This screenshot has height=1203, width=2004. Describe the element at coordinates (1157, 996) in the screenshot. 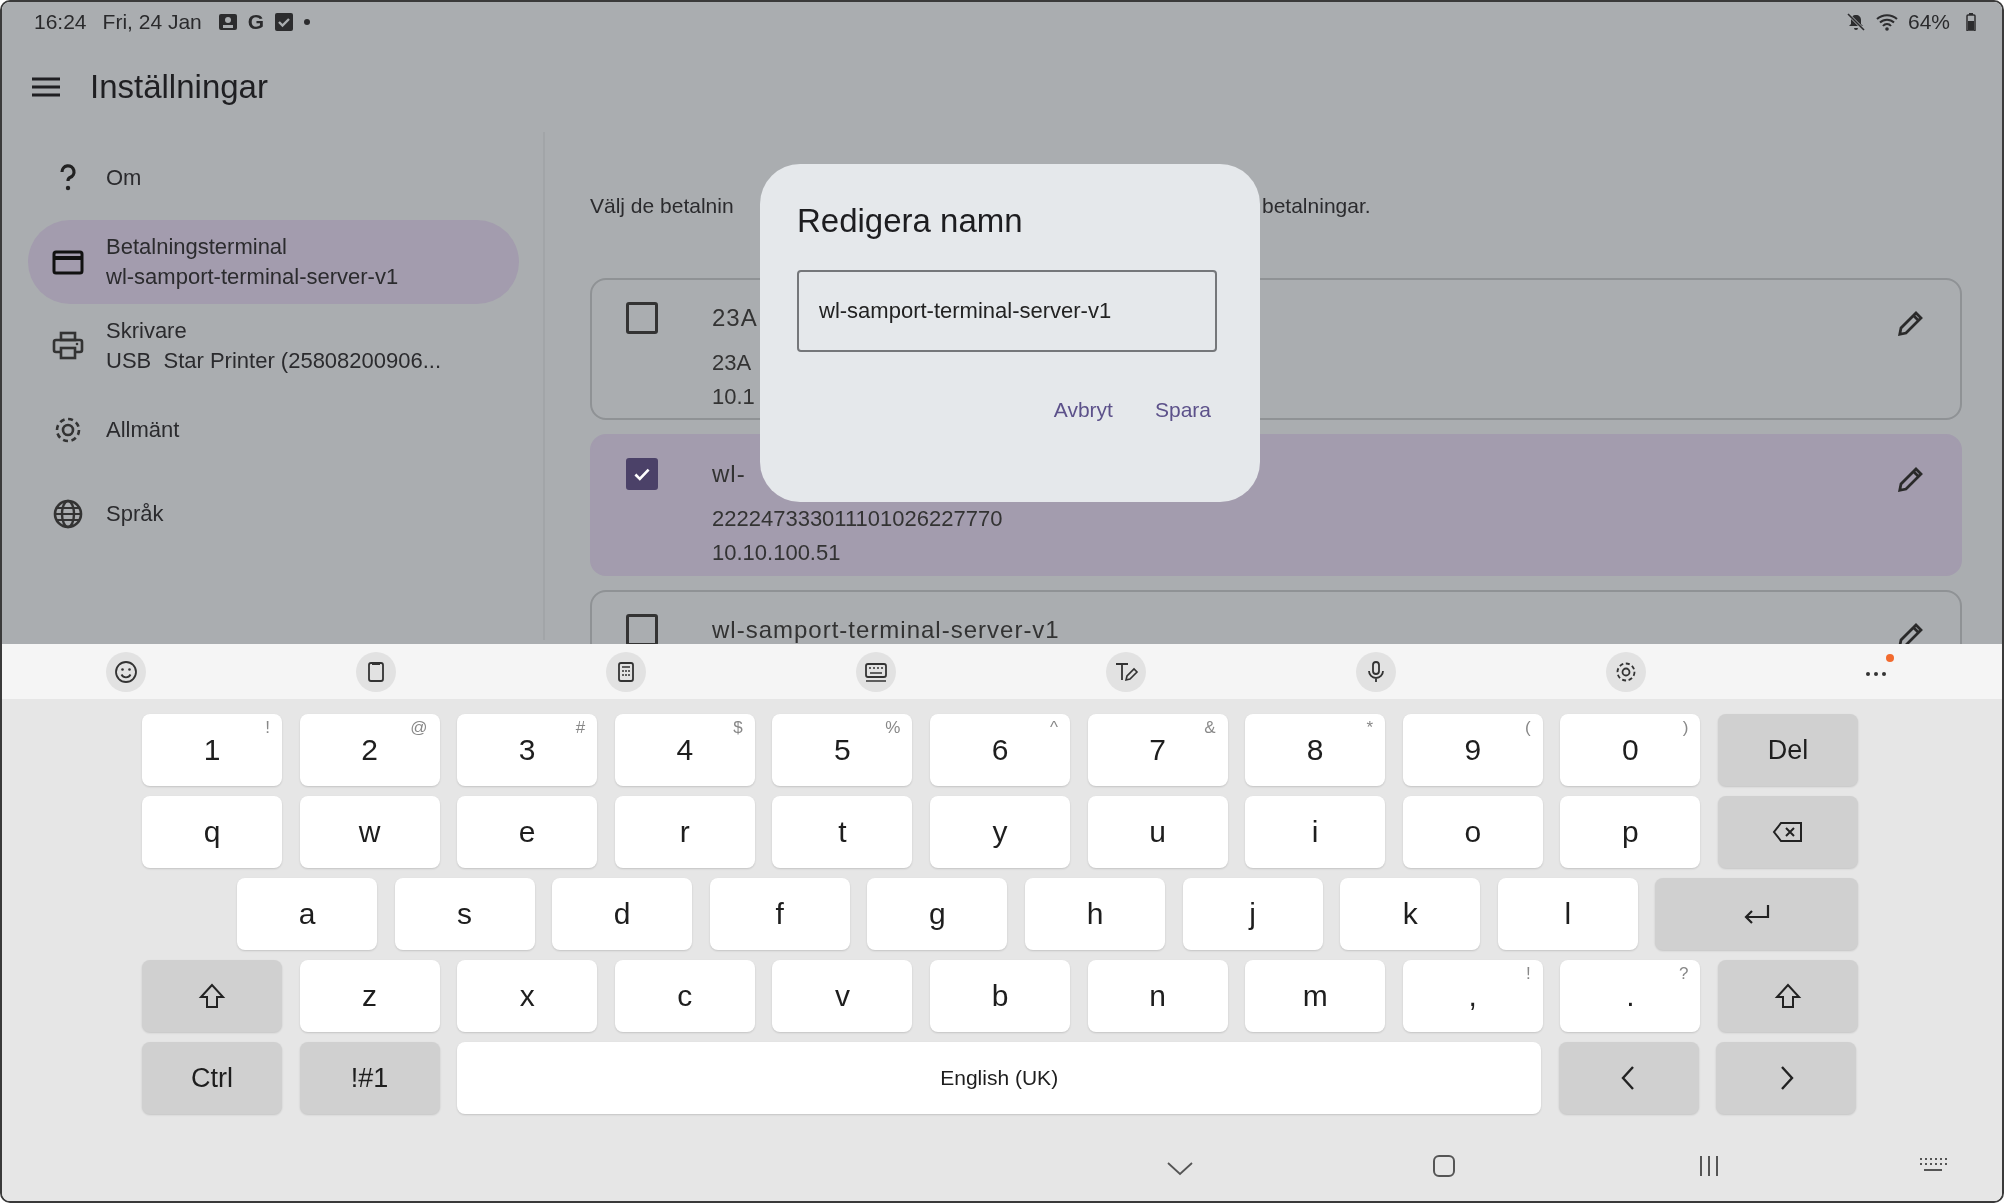

I see `keyboard-key: n` at that location.